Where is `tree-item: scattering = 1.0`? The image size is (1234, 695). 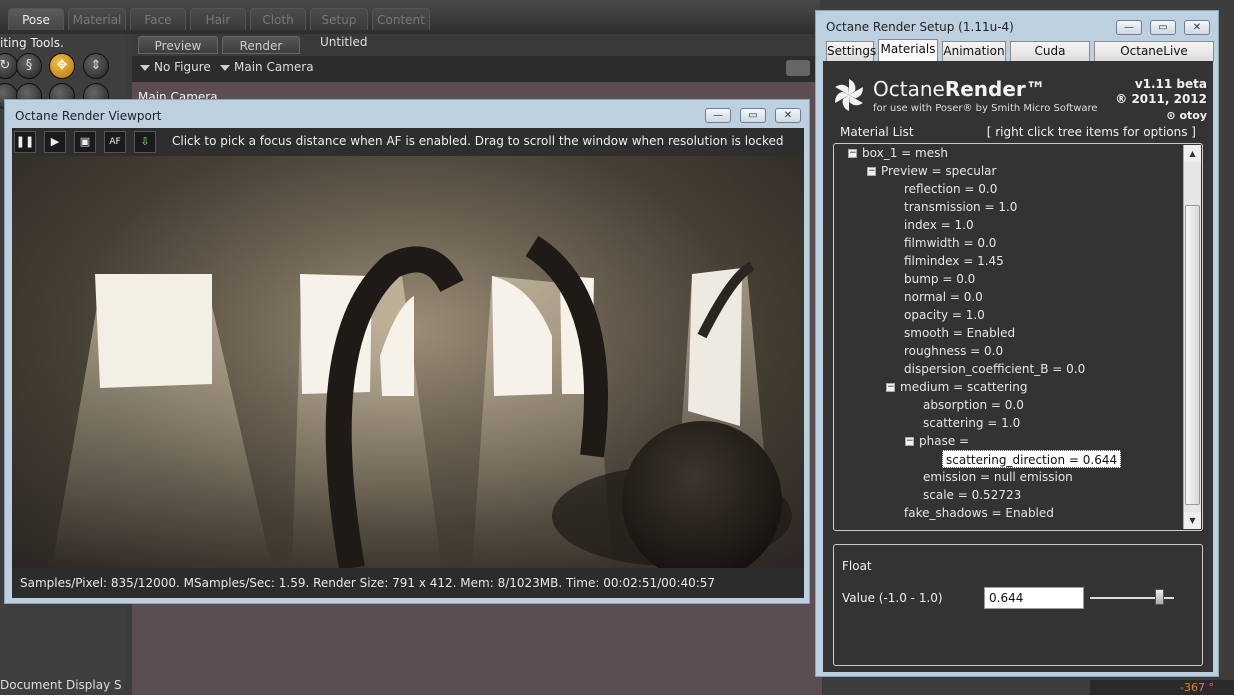
tree-item: scattering = 1.0 is located at coordinates (971, 423).